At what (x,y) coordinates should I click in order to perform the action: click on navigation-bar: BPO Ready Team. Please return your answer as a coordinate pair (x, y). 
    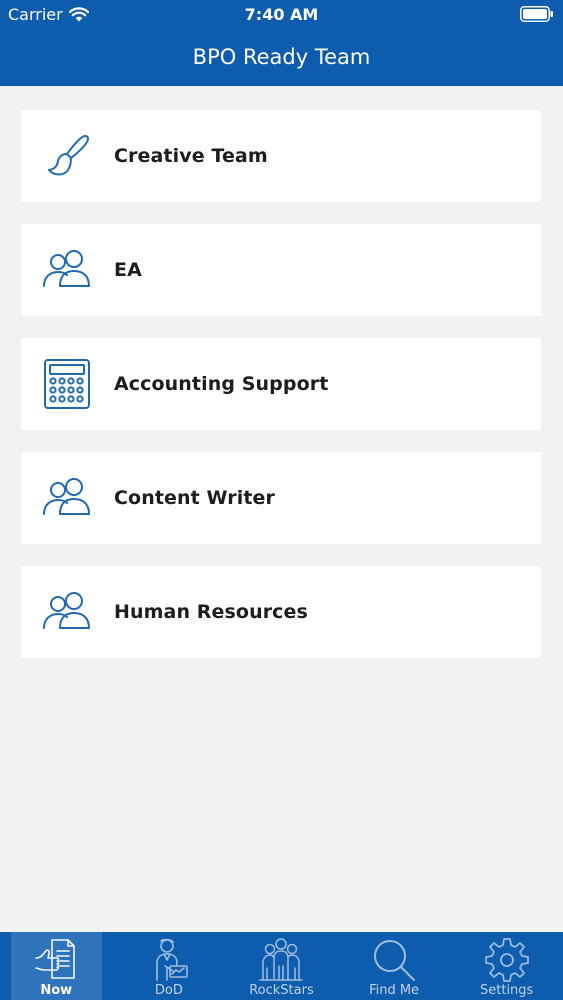
    Looking at the image, I should click on (281, 58).